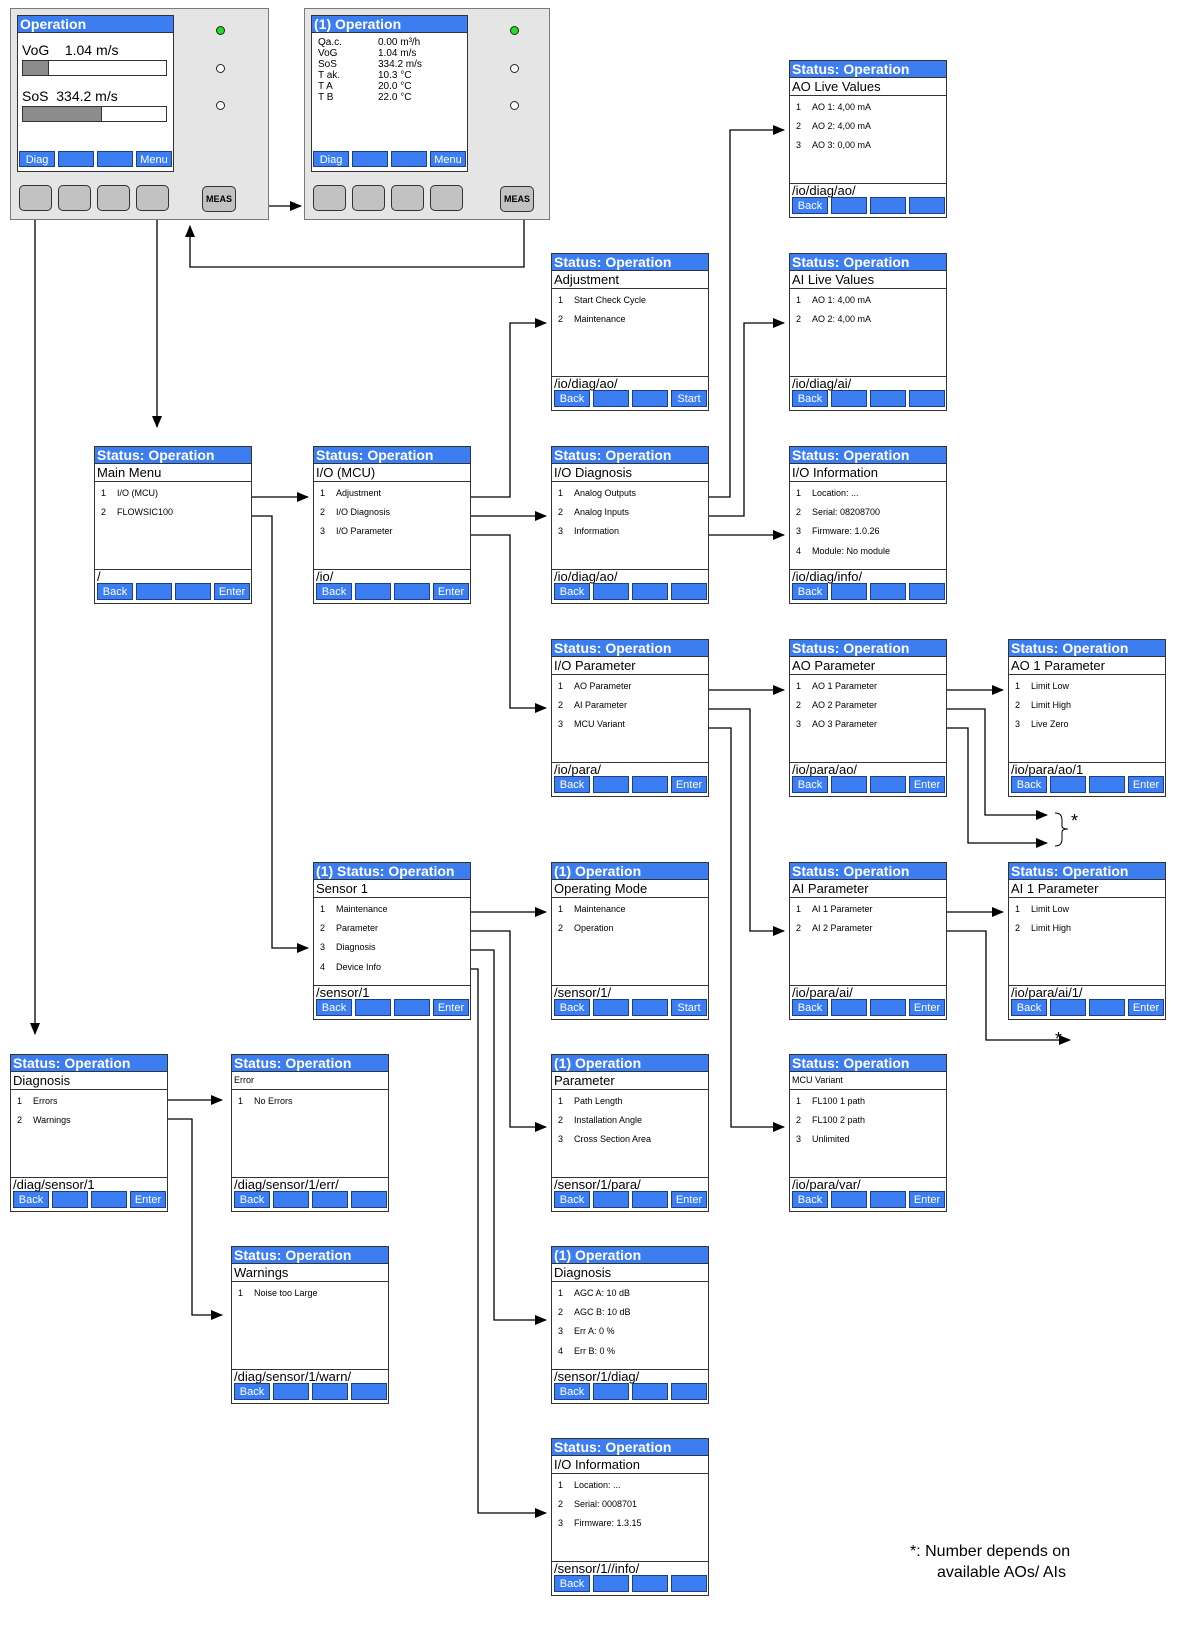 Image resolution: width=1193 pixels, height=1627 pixels. What do you see at coordinates (219, 199) in the screenshot?
I see `meas-button: MEAS` at bounding box center [219, 199].